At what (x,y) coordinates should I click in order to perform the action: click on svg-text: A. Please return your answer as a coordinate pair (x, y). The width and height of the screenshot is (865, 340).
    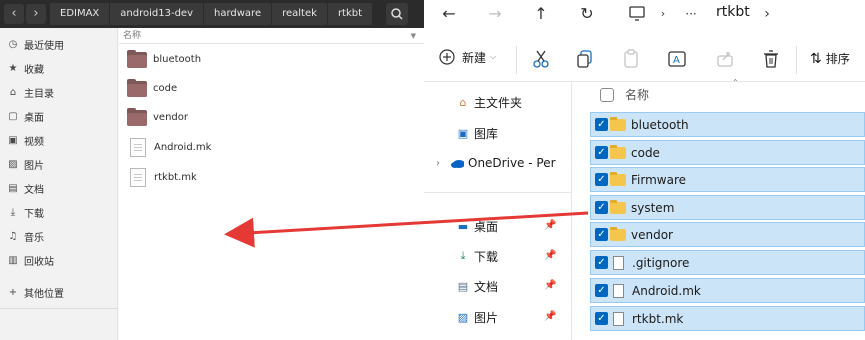
    Looking at the image, I should click on (676, 60).